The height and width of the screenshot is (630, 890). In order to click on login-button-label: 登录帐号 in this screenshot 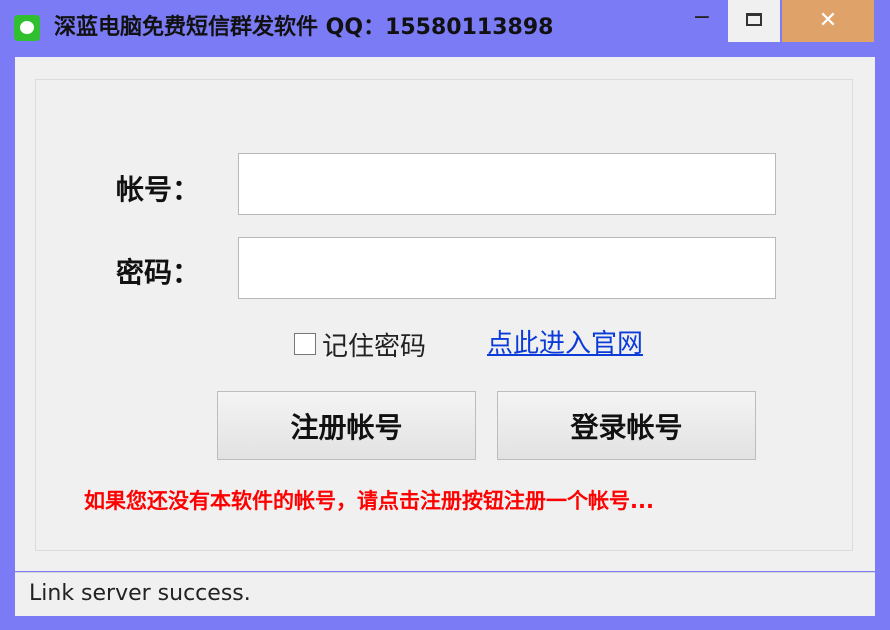, I will do `click(626, 427)`.